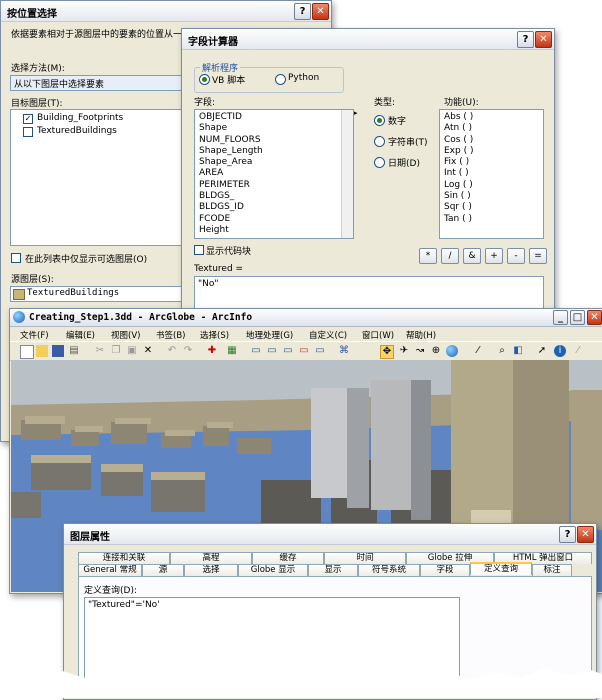 The height and width of the screenshot is (700, 602). I want to click on field-item: BLDGS_ID, so click(229, 207).